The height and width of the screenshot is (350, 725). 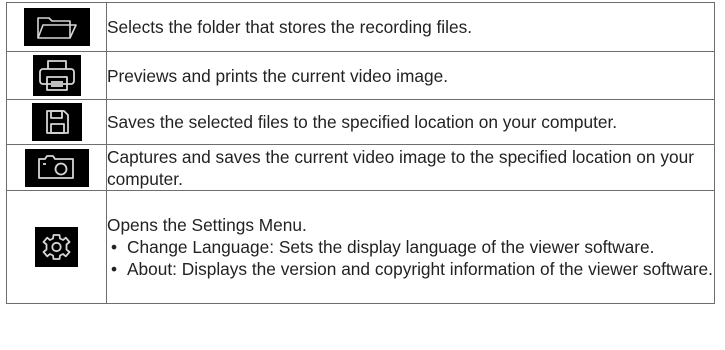 I want to click on gear-icon, so click(x=56, y=247).